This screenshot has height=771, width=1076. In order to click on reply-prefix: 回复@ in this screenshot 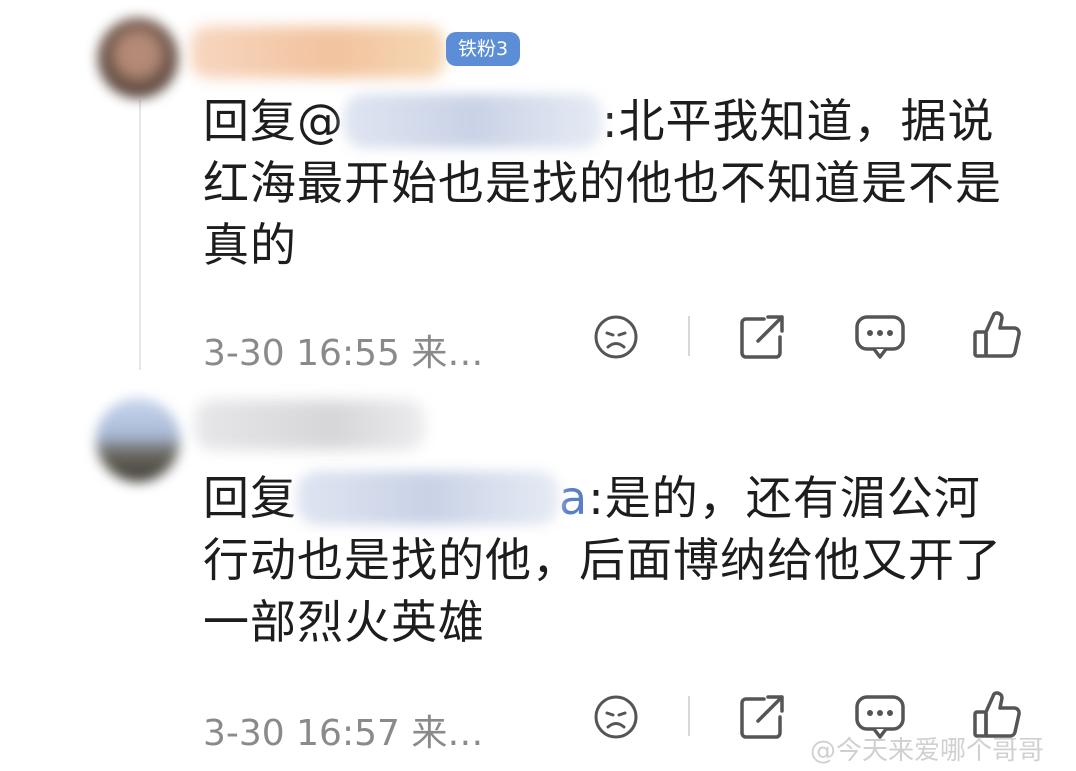, I will do `click(273, 121)`.